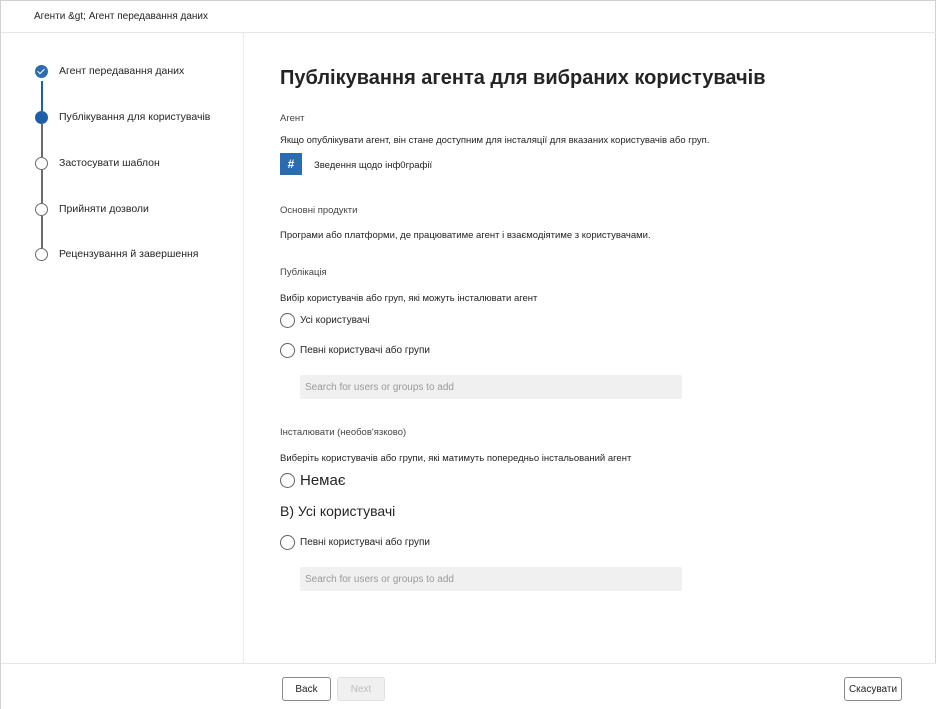  I want to click on install-search-input, so click(491, 579).